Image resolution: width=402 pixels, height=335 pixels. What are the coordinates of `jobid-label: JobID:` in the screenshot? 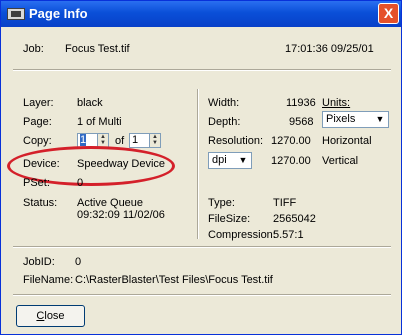 It's located at (39, 262).